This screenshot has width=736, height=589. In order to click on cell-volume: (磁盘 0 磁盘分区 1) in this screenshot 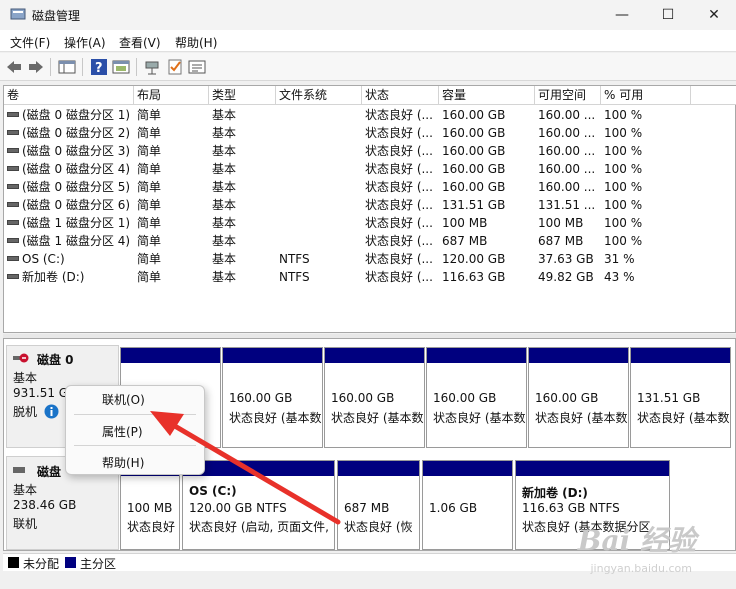, I will do `click(68, 115)`.